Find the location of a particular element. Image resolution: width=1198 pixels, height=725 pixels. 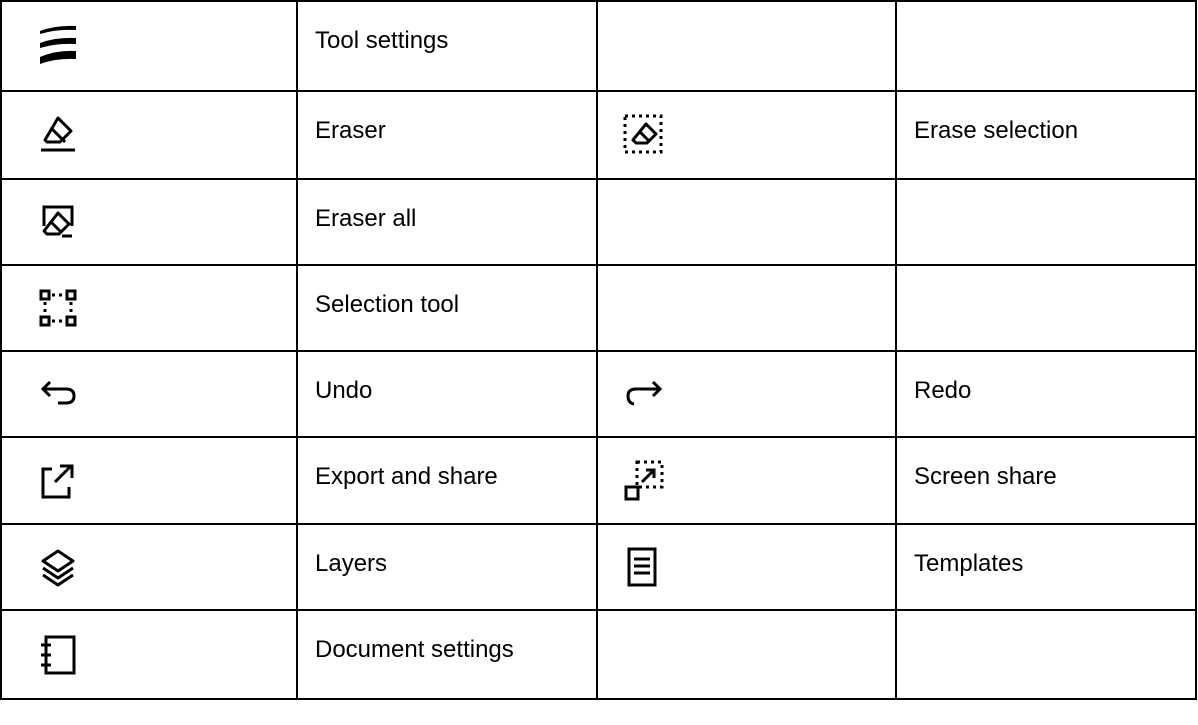

document-settings-label-cell: Document settings is located at coordinates (448, 655).